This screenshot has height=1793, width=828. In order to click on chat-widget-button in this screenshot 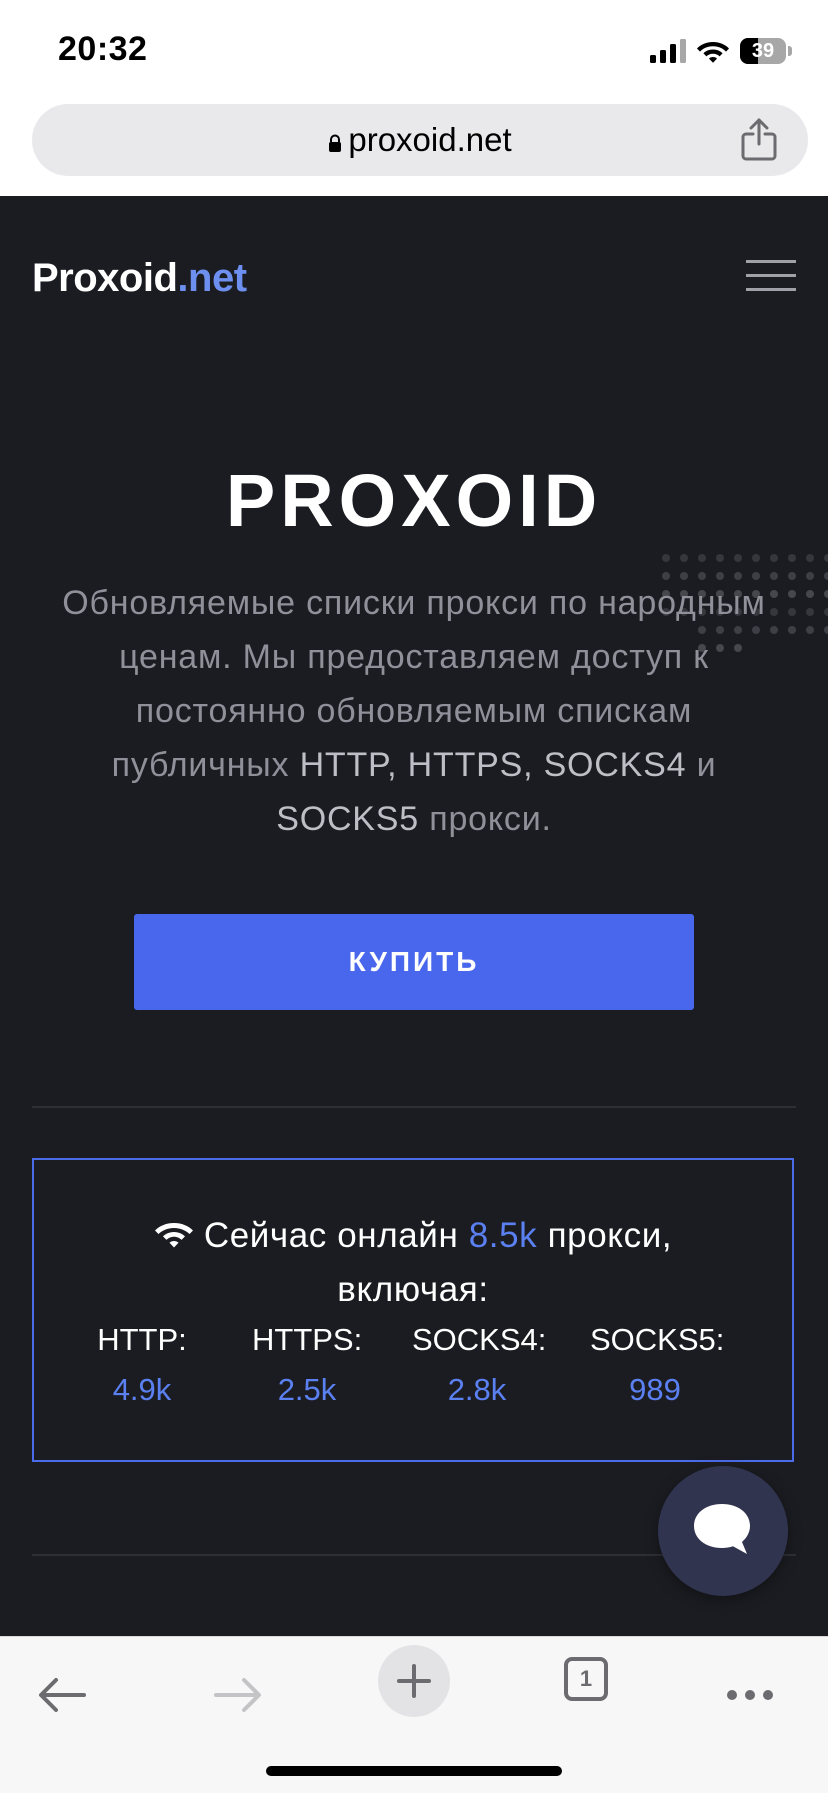, I will do `click(723, 1531)`.